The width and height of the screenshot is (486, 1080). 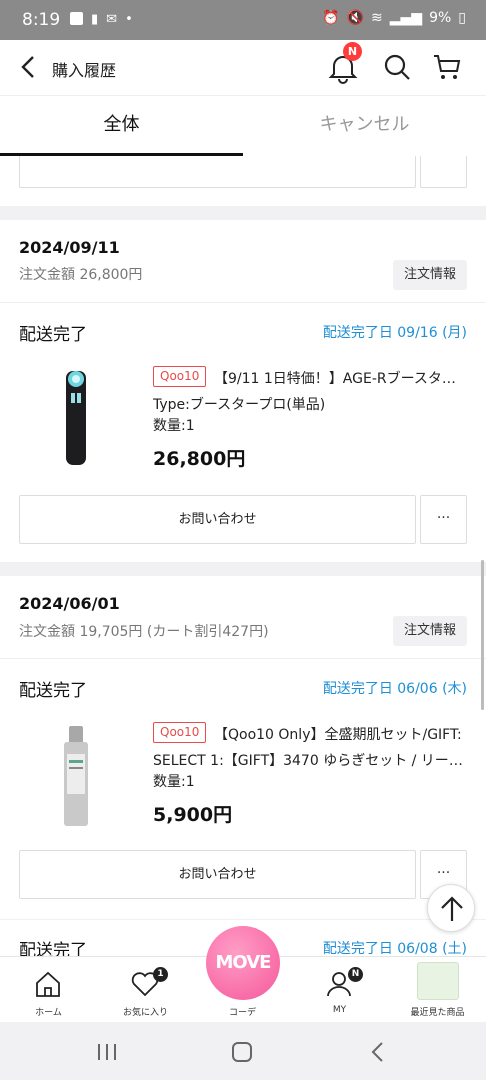 What do you see at coordinates (355, 974) in the screenshot?
I see `my-badge: N` at bounding box center [355, 974].